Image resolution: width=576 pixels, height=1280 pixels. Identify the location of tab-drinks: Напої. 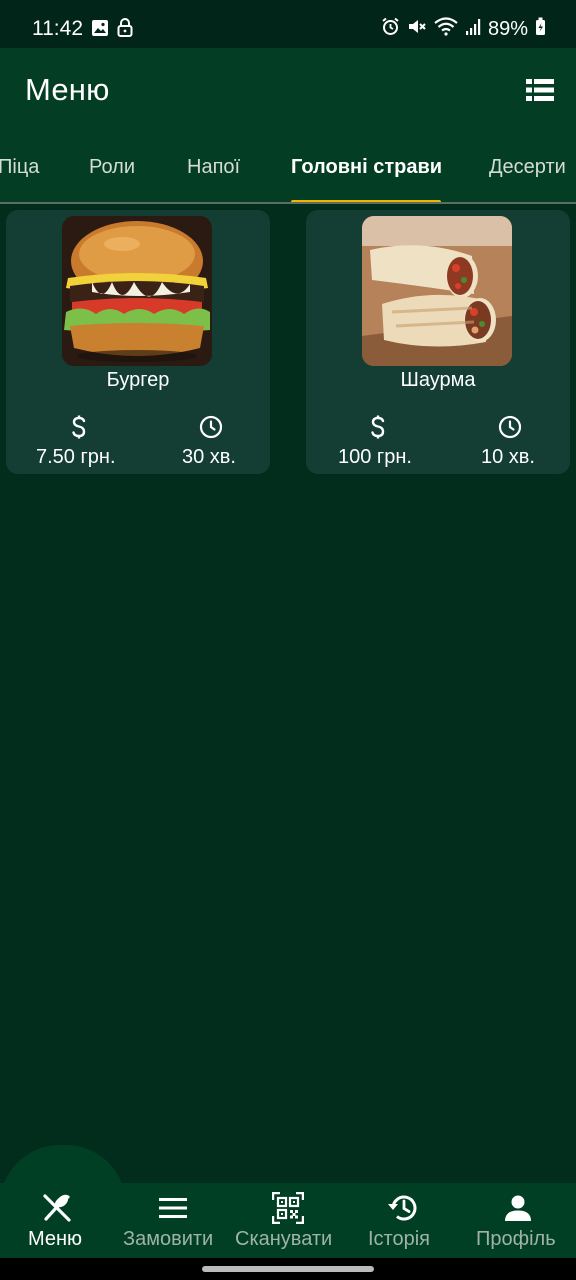
(213, 167).